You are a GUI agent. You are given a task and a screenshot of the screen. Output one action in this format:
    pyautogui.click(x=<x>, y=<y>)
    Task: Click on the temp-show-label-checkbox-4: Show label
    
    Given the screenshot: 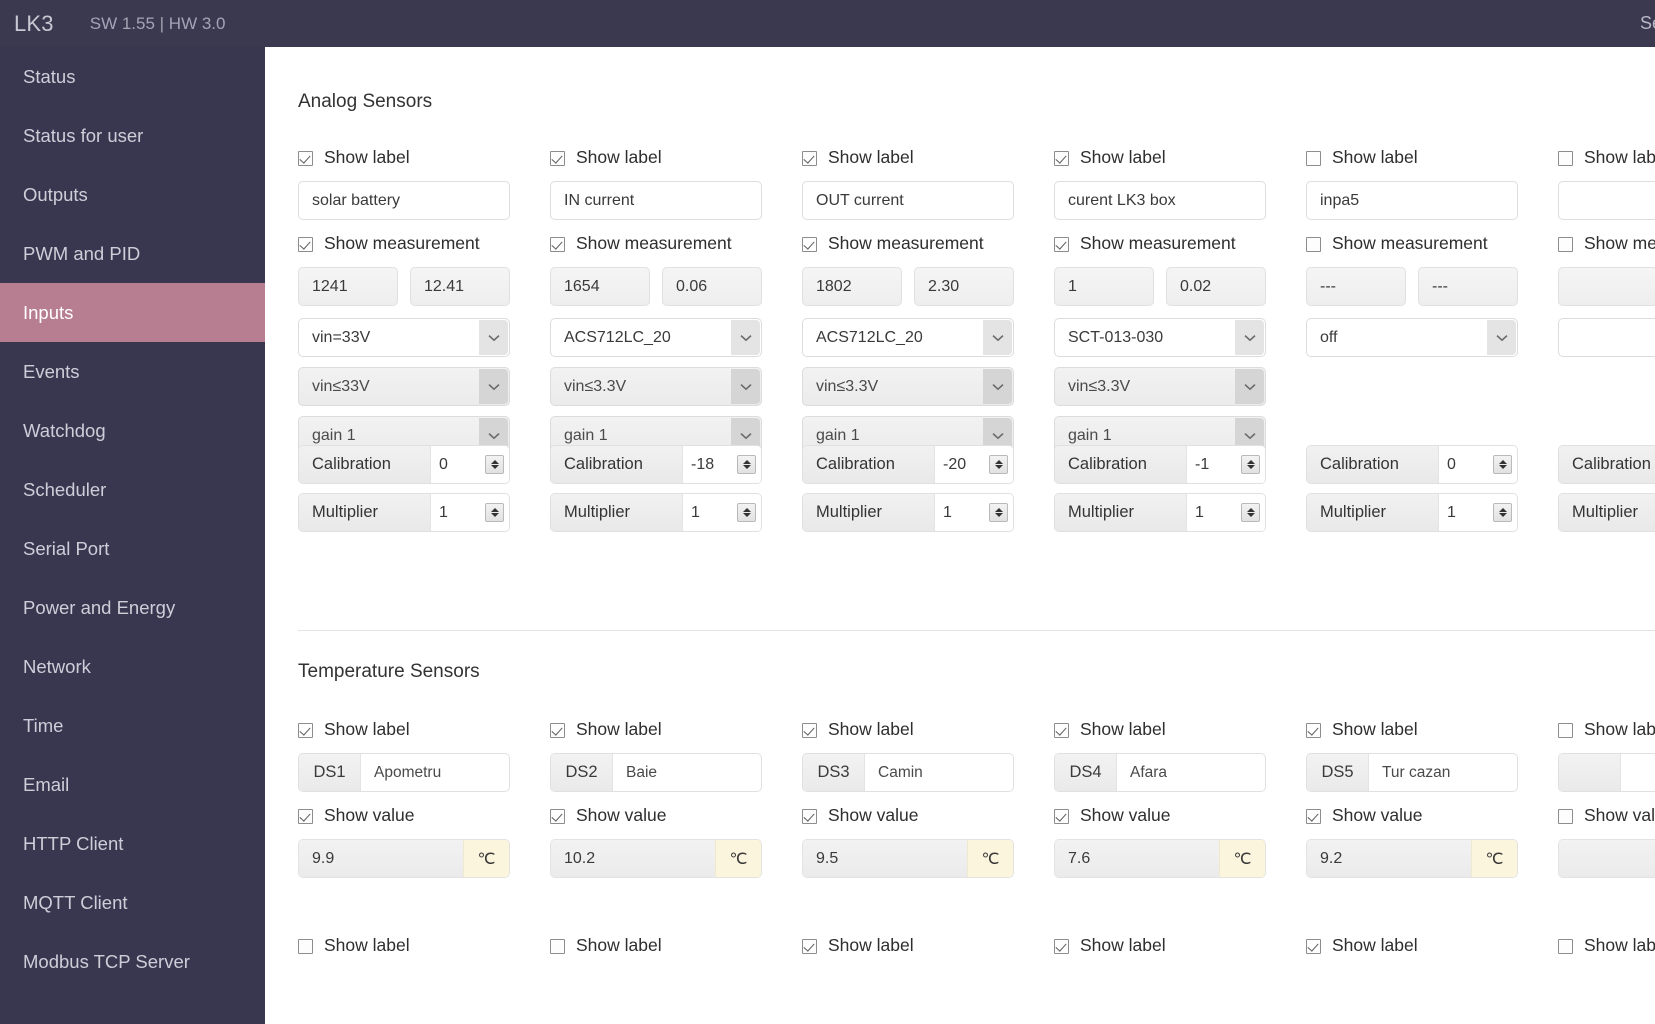 What is the action you would take?
    pyautogui.click(x=1160, y=730)
    